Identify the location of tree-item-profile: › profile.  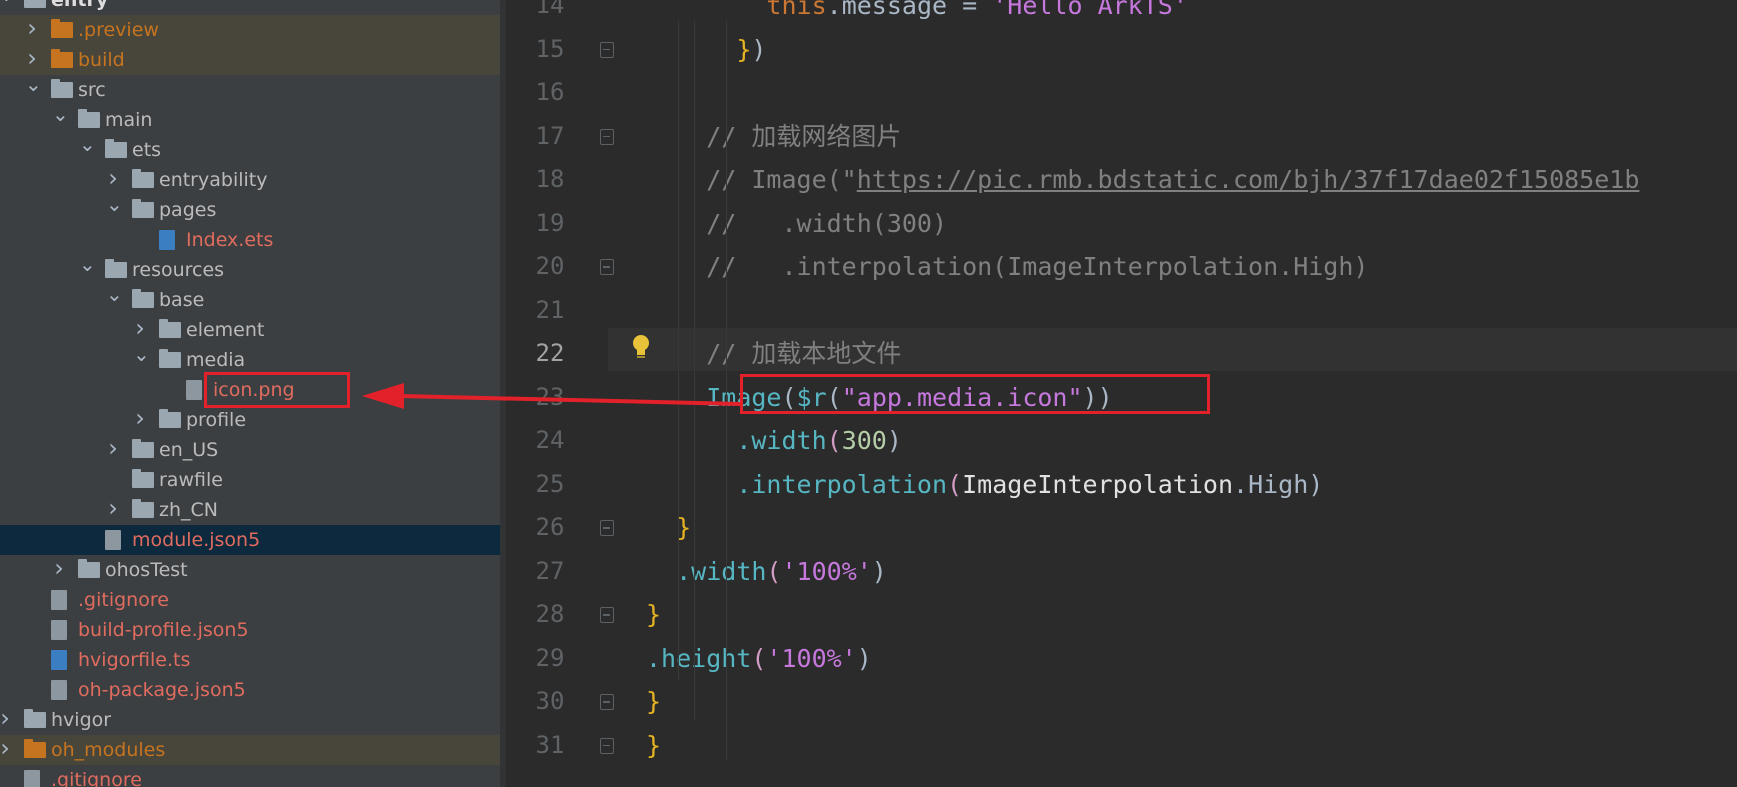
(250, 419).